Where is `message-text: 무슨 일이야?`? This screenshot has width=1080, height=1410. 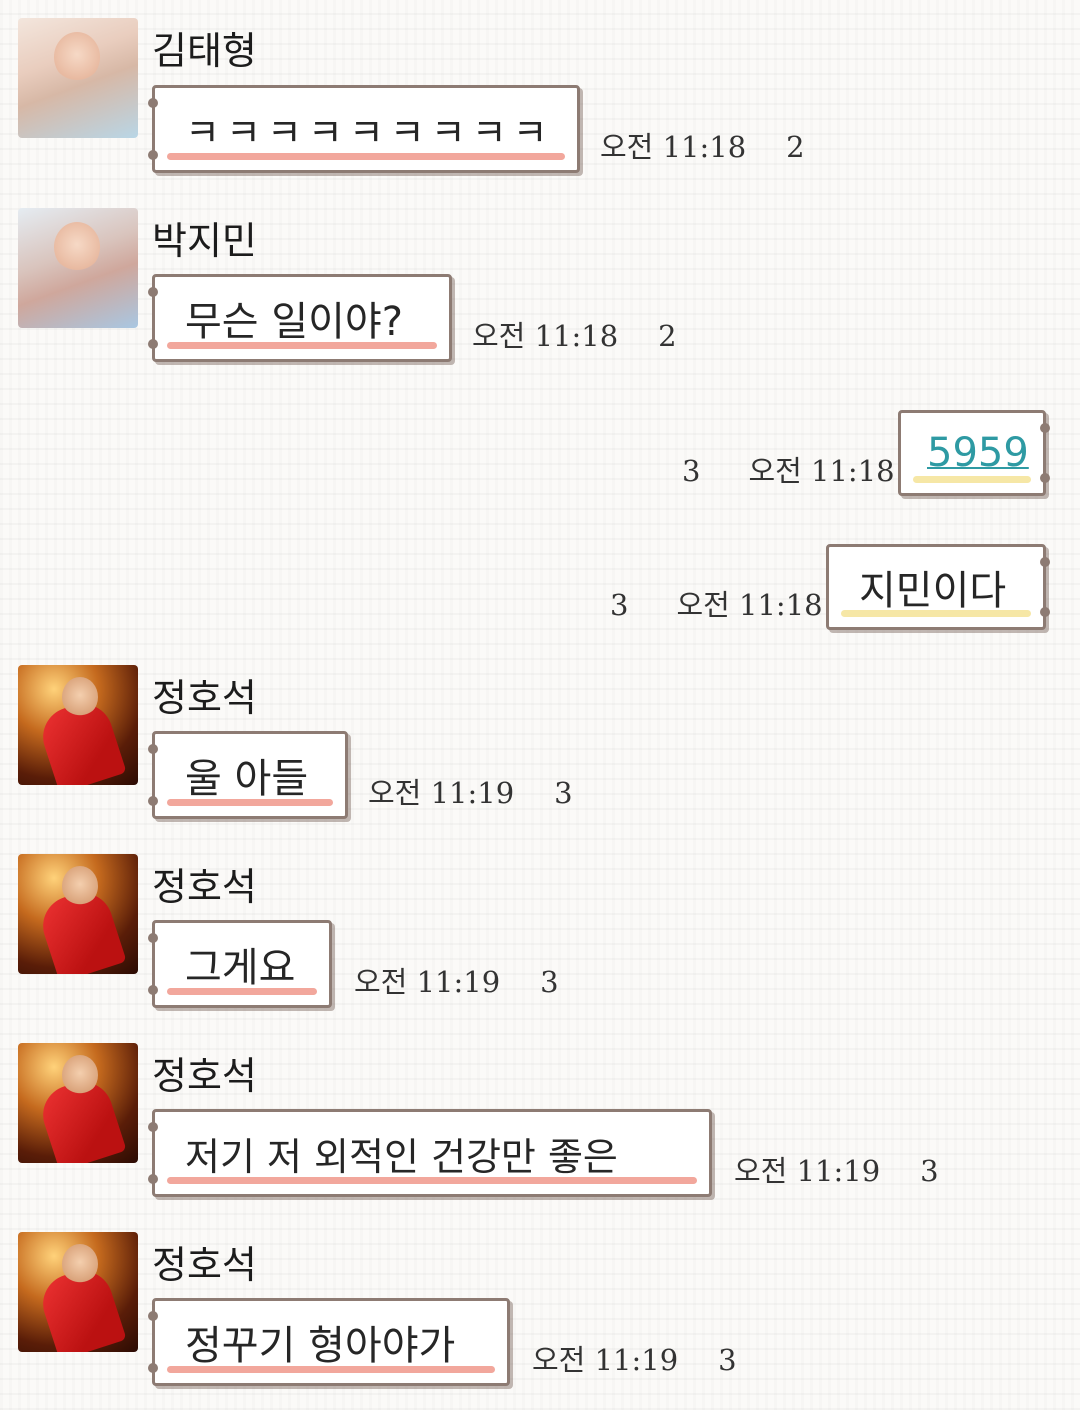
message-text: 무슨 일이야? is located at coordinates (294, 322).